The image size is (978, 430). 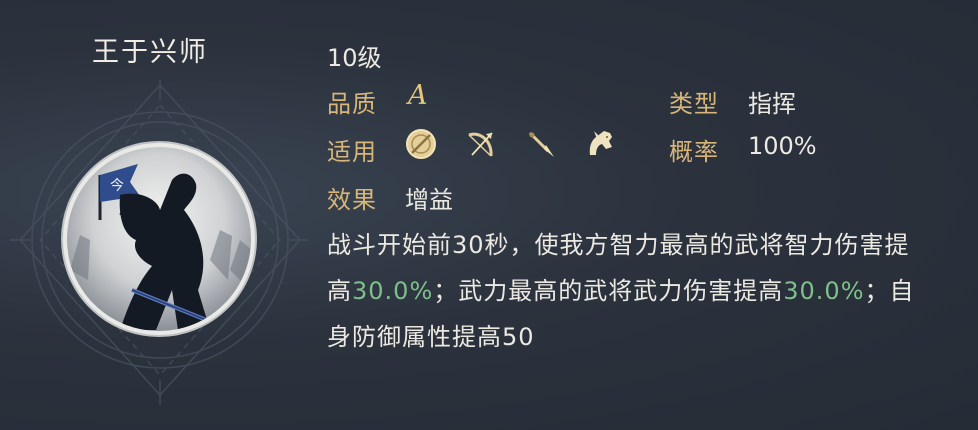 I want to click on rate-label: 概率, so click(x=694, y=152).